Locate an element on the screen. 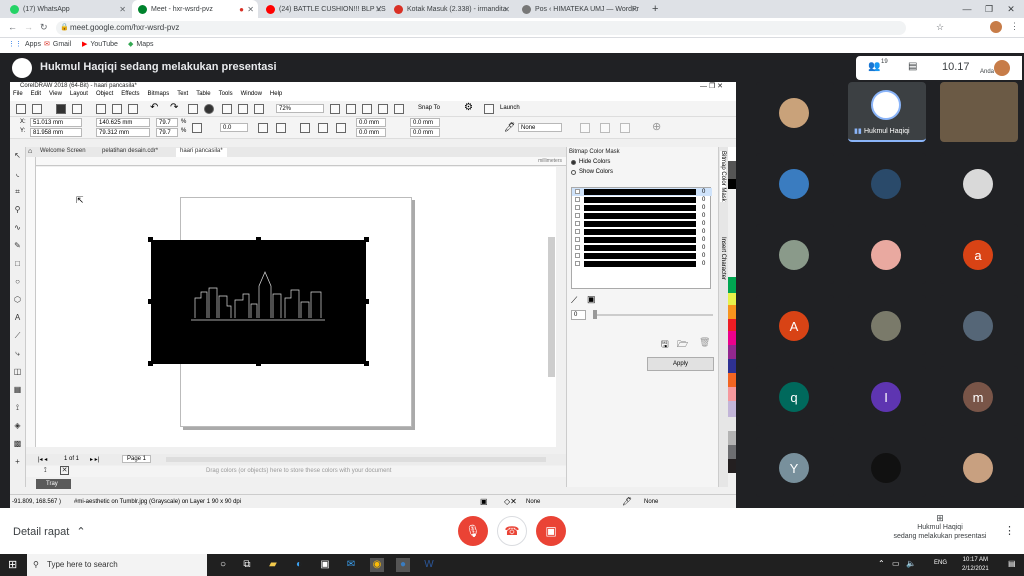 The height and width of the screenshot is (576, 1024). hide-colors-radio: Hide Colors is located at coordinates (642, 162).